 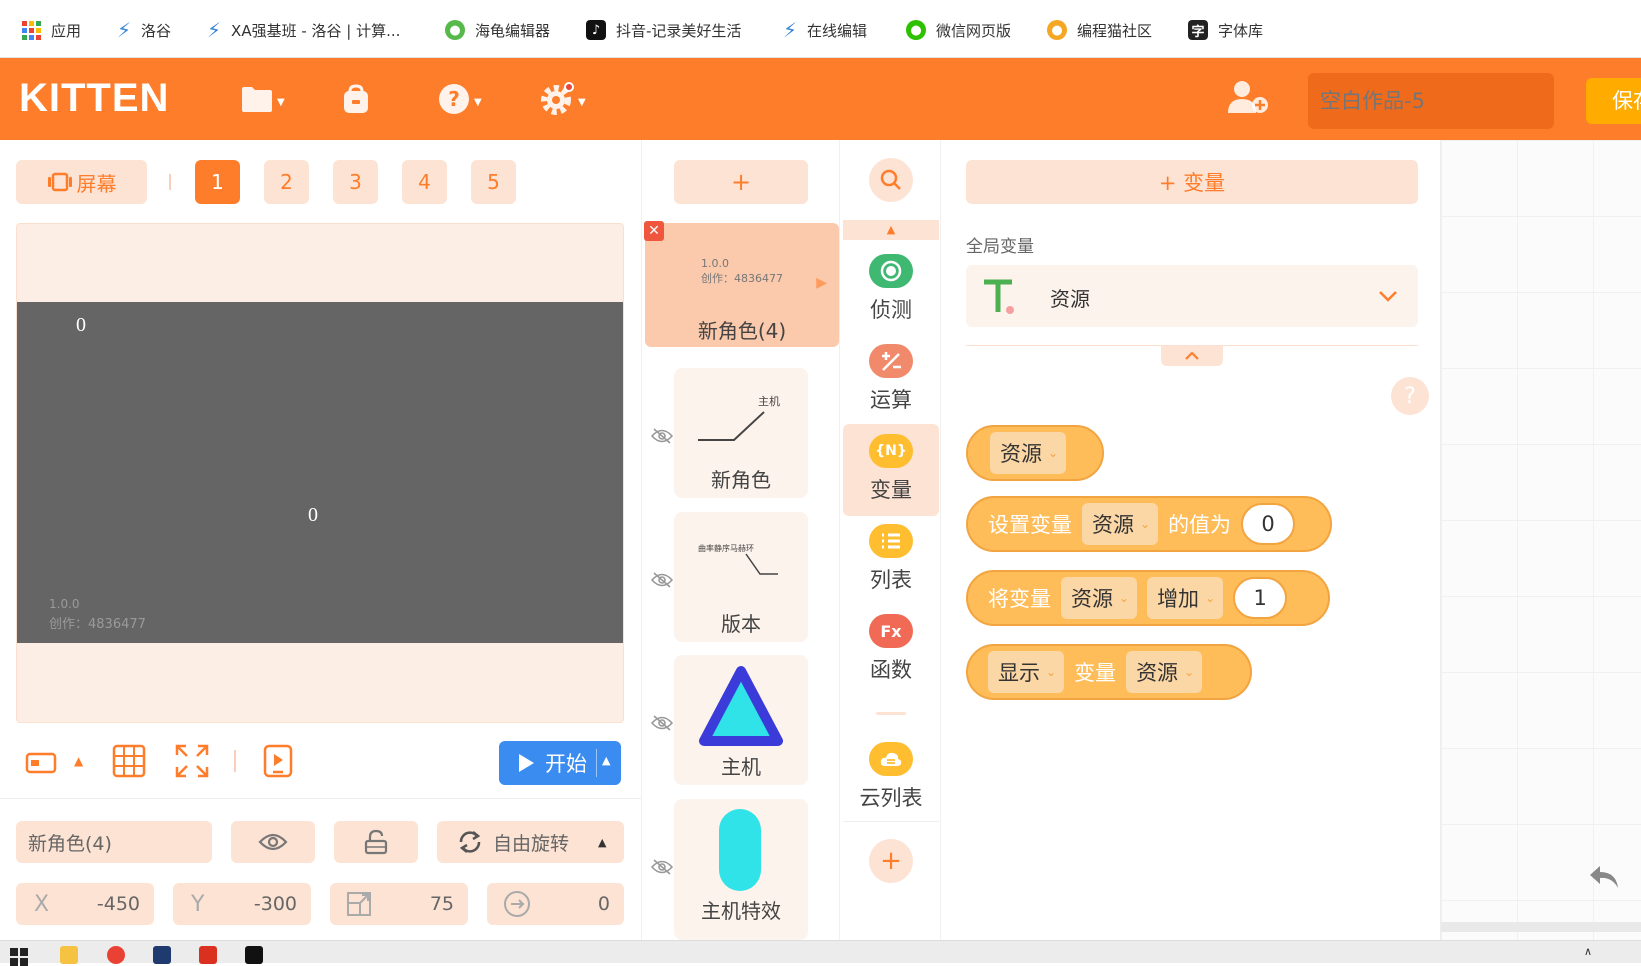 What do you see at coordinates (741, 433) in the screenshot?
I see `sprite-item: 主机 新角色` at bounding box center [741, 433].